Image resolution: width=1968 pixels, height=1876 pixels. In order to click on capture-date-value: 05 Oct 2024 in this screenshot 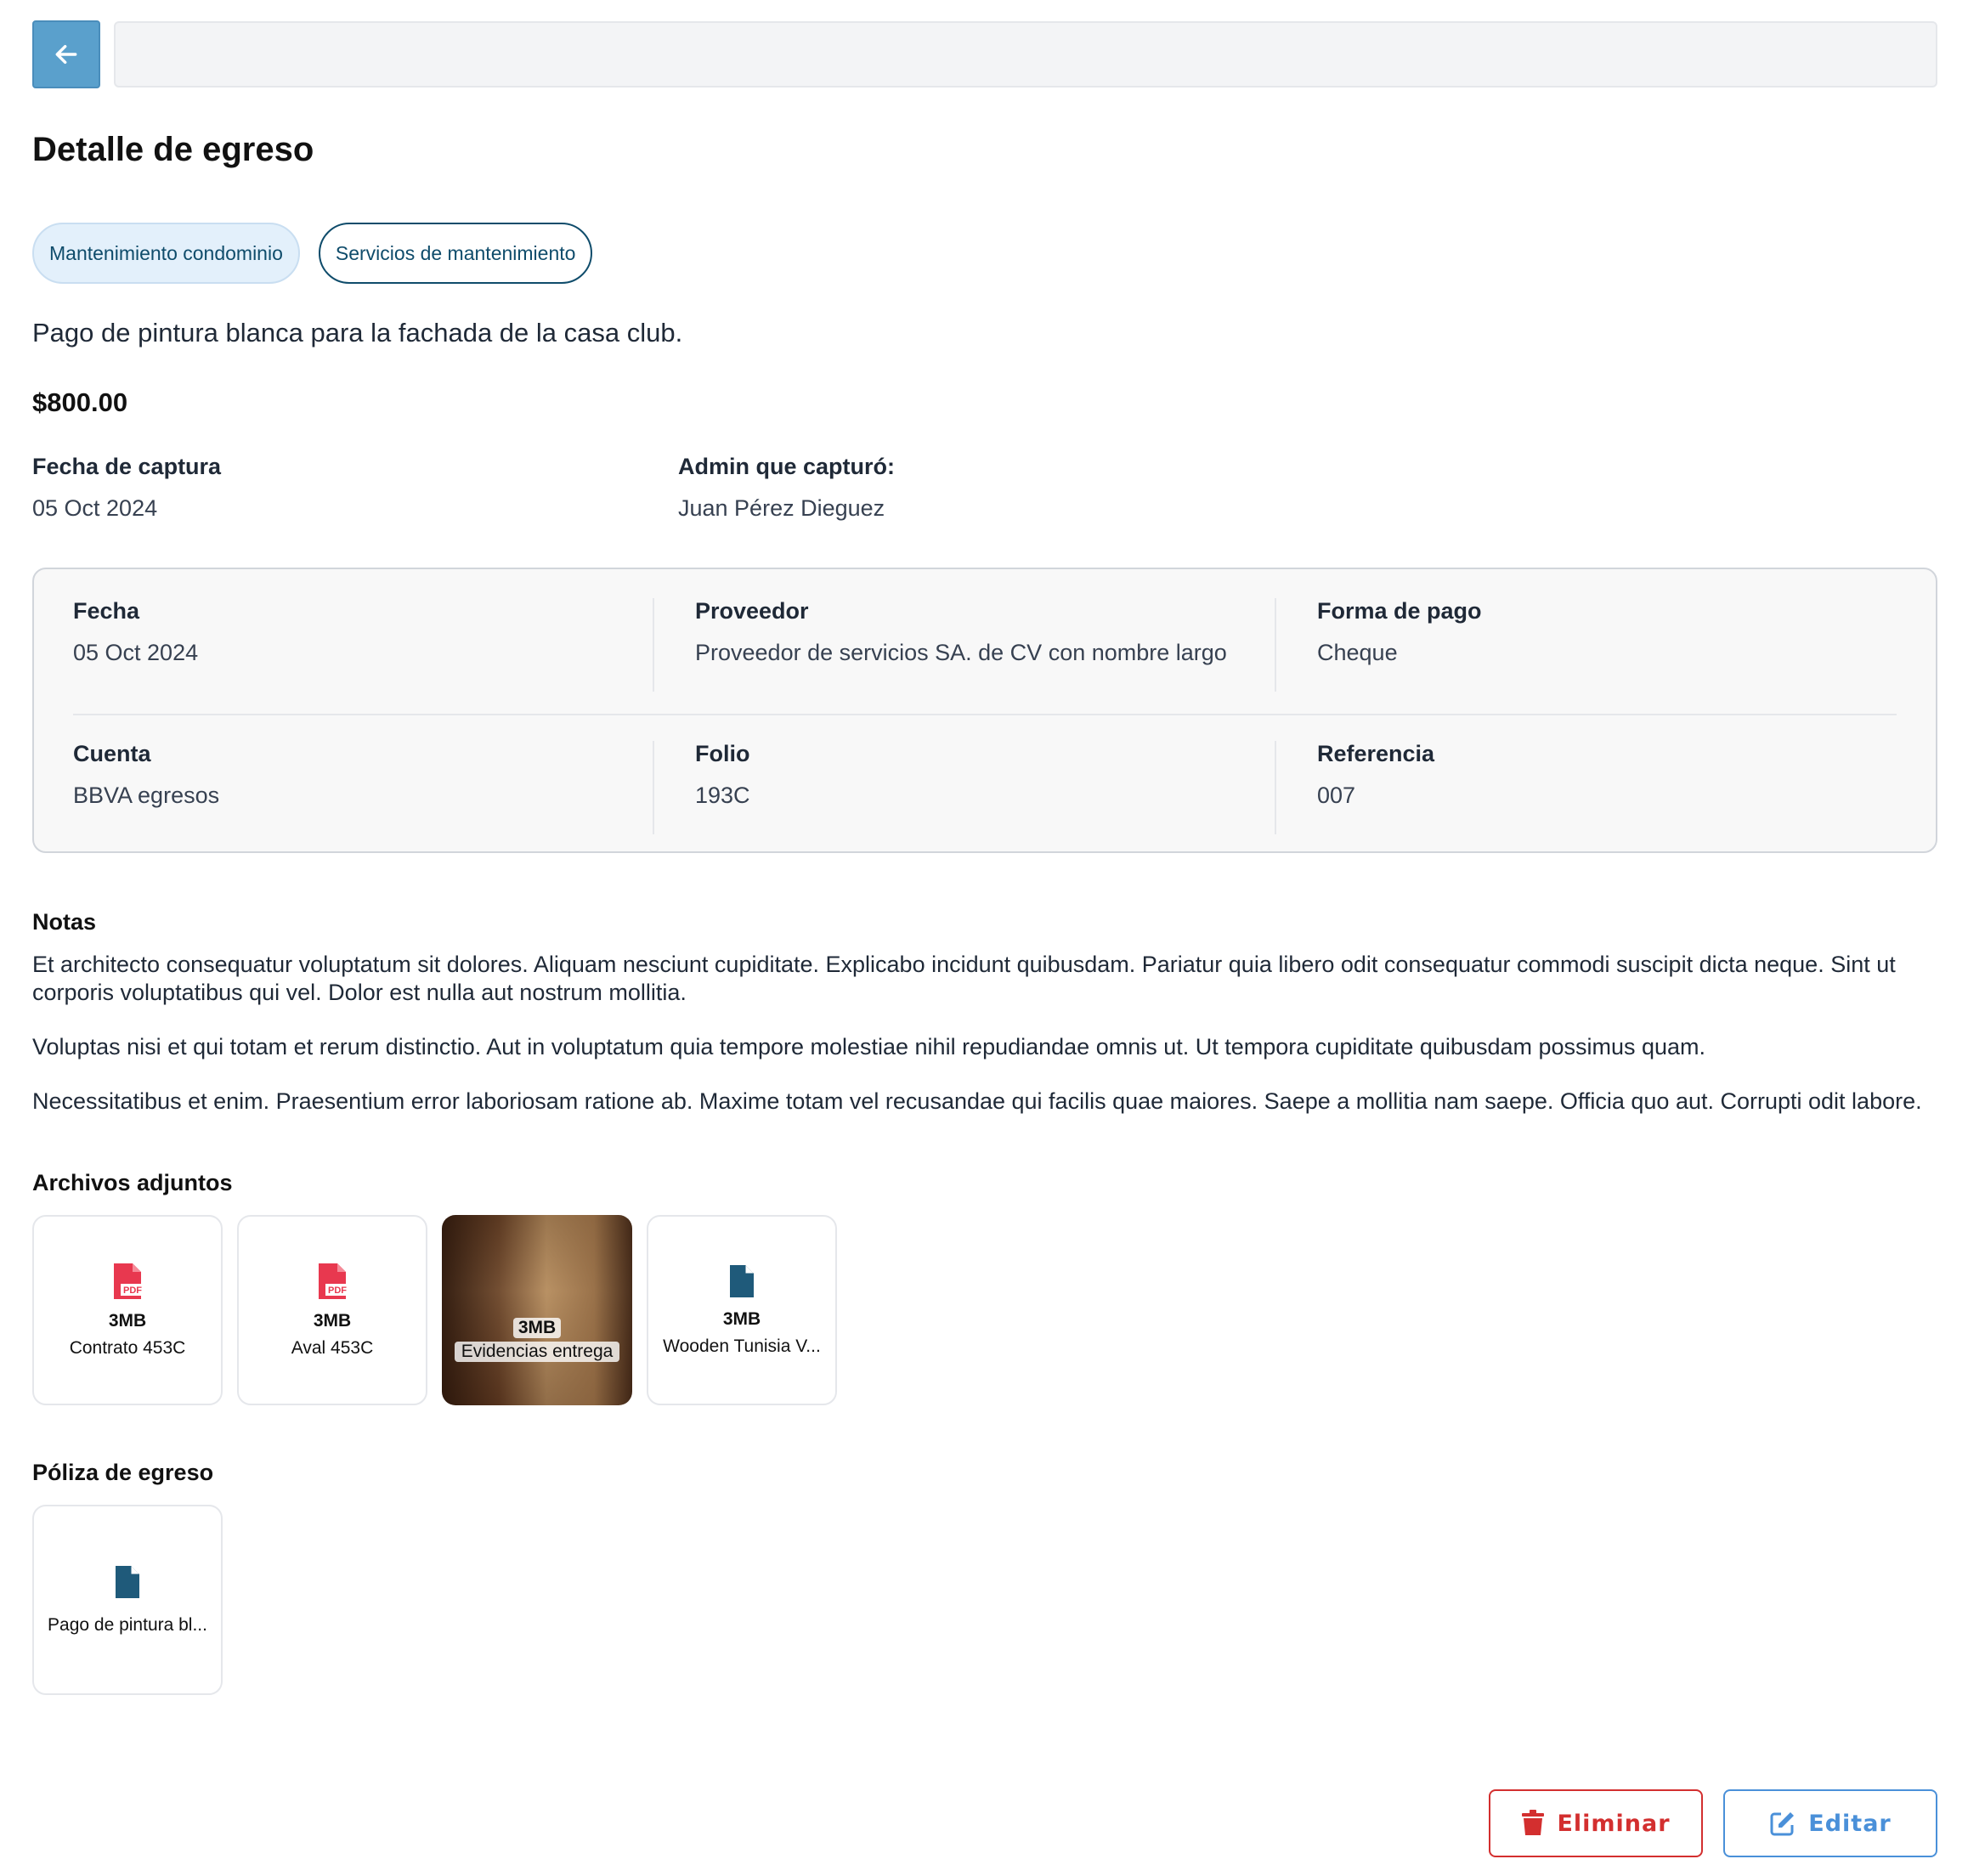, I will do `click(95, 508)`.